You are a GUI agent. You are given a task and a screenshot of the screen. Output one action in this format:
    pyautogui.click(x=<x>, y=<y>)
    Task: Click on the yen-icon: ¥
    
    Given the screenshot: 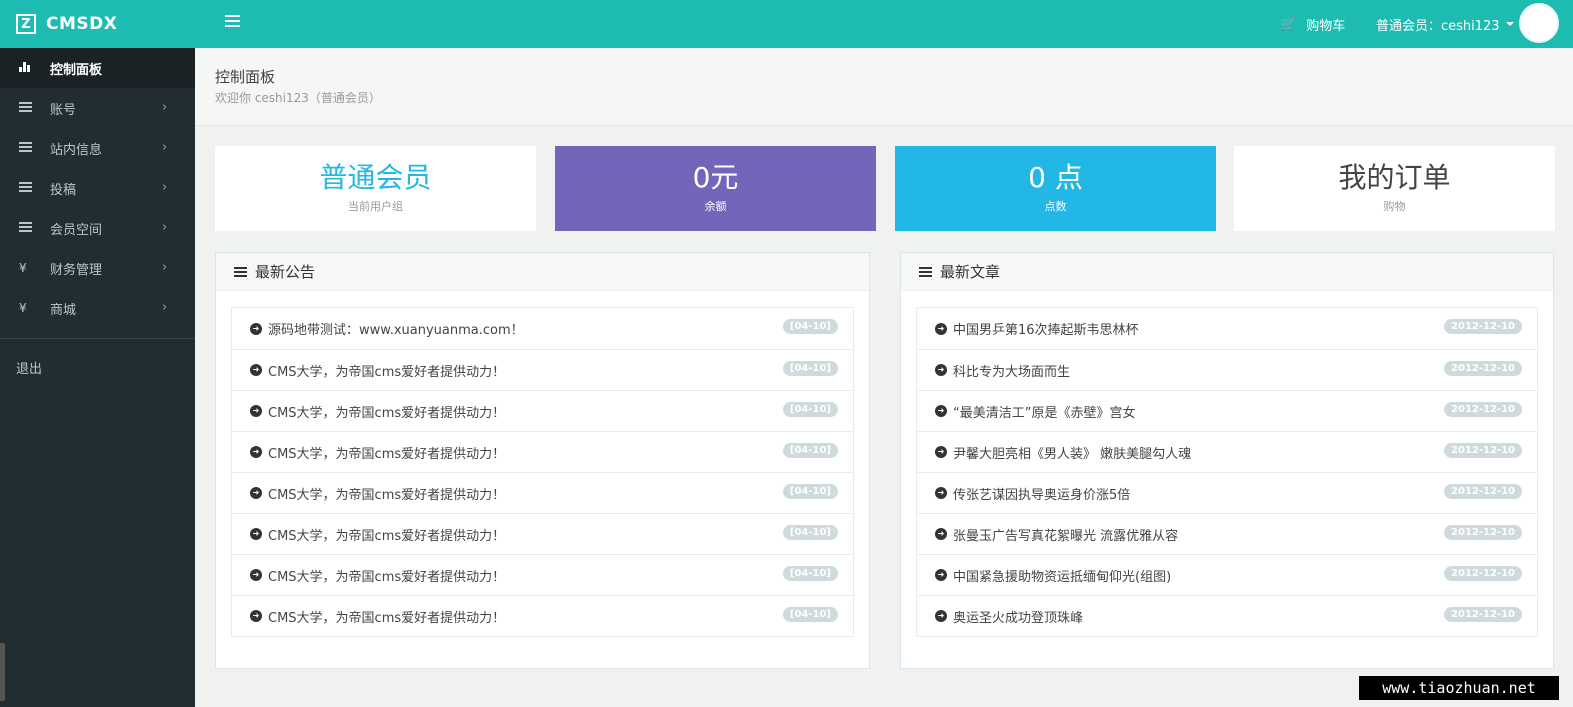 What is the action you would take?
    pyautogui.click(x=23, y=268)
    